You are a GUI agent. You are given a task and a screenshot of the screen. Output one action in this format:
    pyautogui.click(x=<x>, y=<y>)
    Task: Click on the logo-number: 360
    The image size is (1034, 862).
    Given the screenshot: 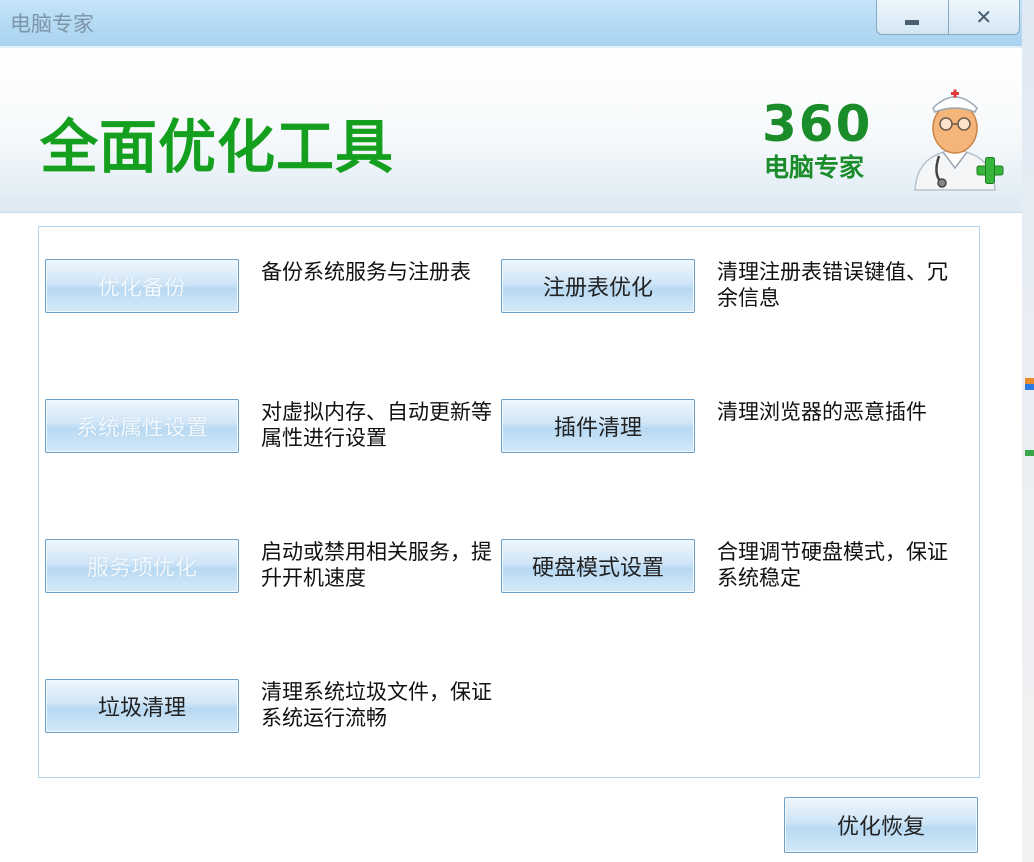 What is the action you would take?
    pyautogui.click(x=817, y=124)
    